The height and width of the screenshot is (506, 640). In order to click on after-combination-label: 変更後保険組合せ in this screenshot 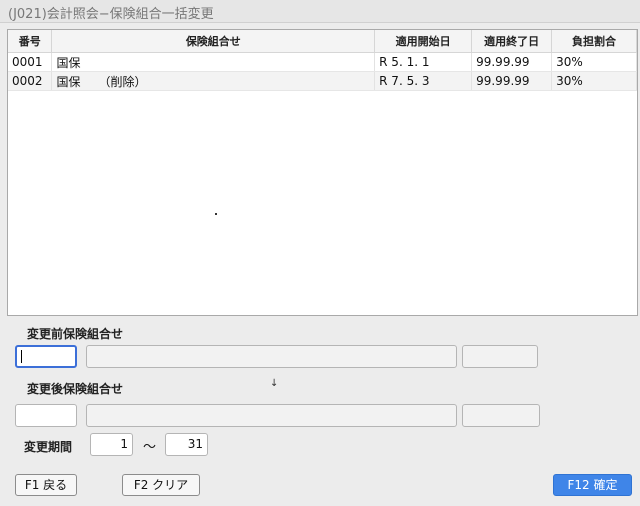, I will do `click(75, 389)`.